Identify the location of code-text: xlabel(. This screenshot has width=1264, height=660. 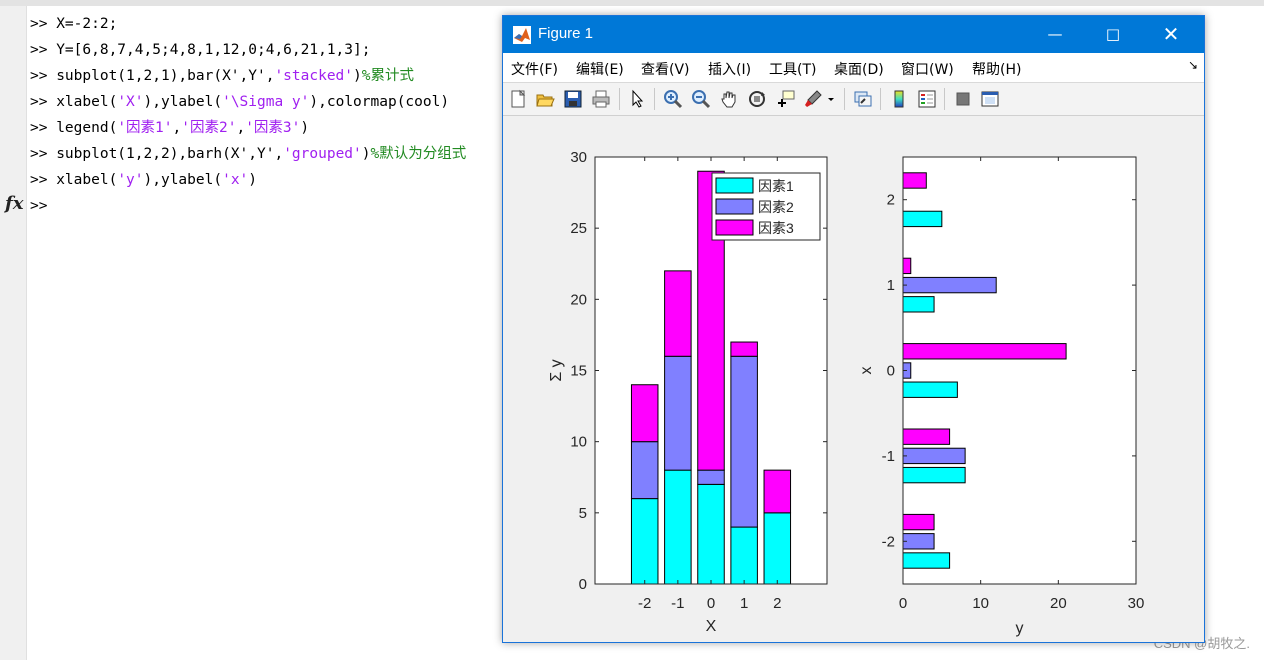
(87, 102).